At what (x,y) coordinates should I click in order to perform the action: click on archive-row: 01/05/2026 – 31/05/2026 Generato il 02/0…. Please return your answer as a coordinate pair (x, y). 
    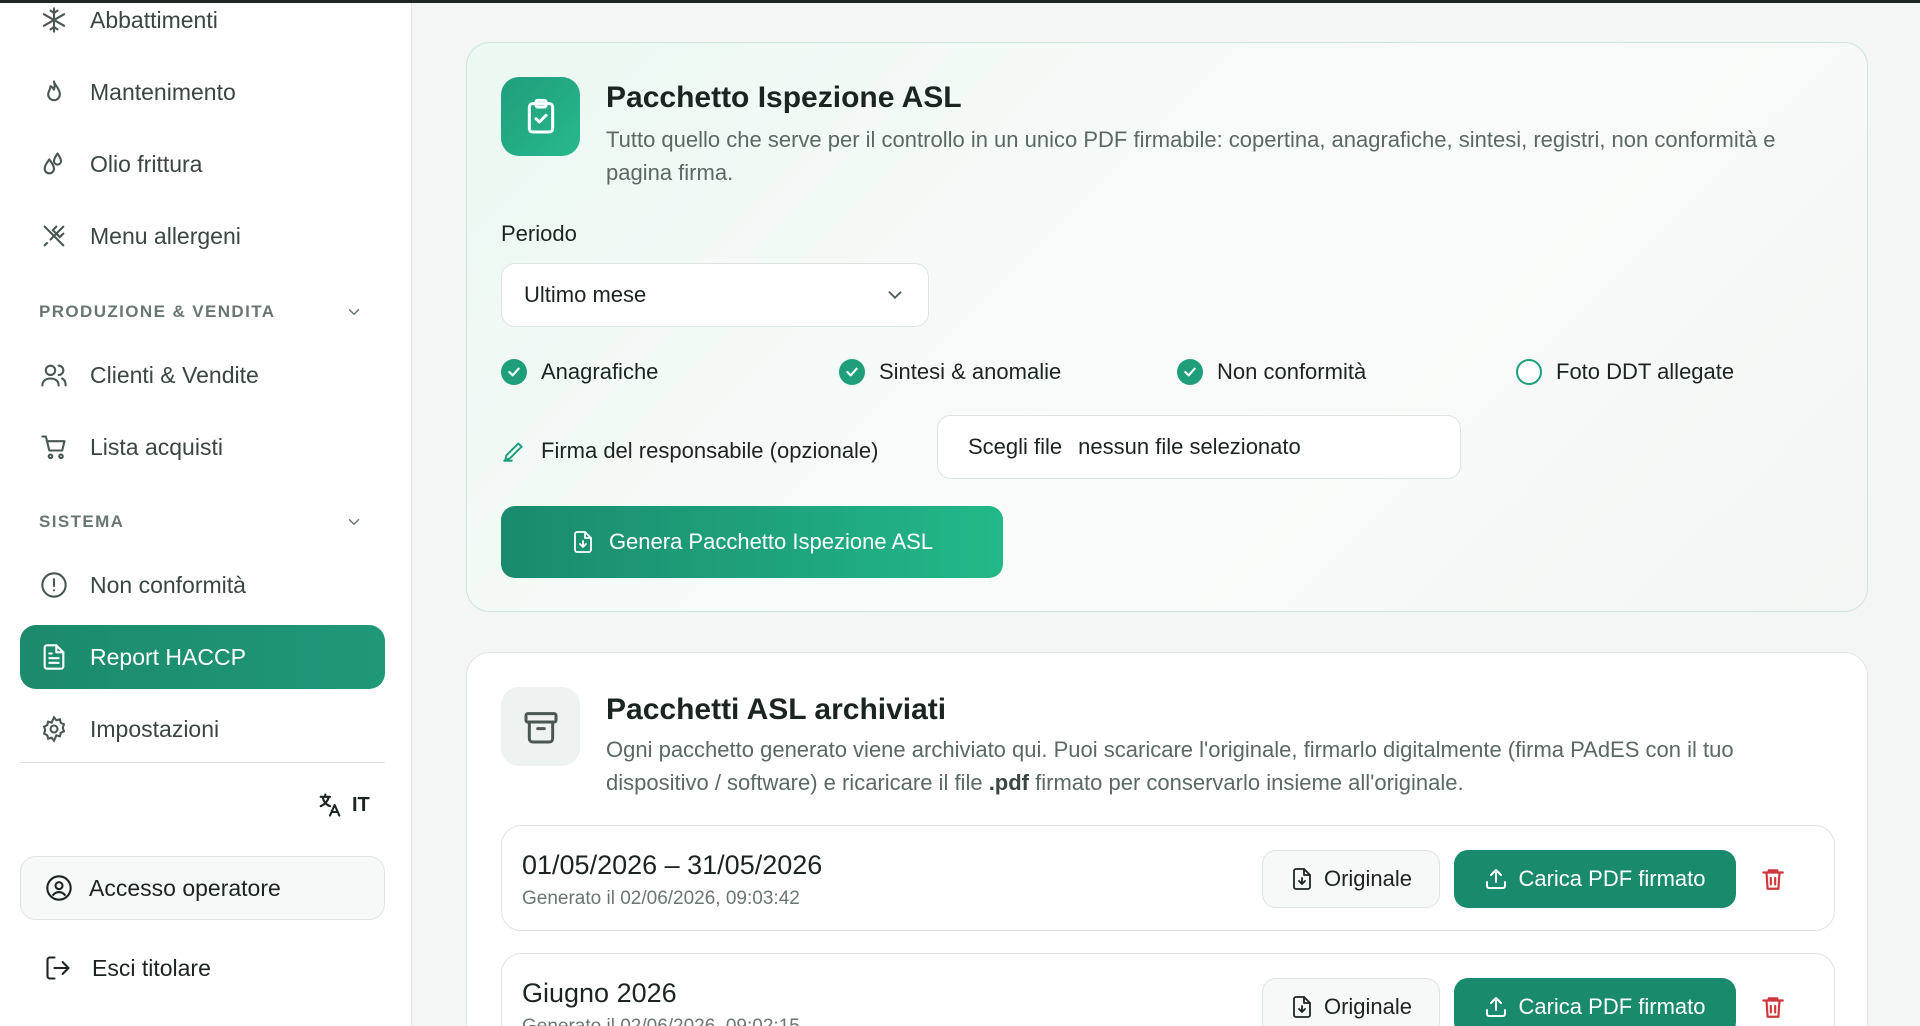
    Looking at the image, I should click on (1168, 878).